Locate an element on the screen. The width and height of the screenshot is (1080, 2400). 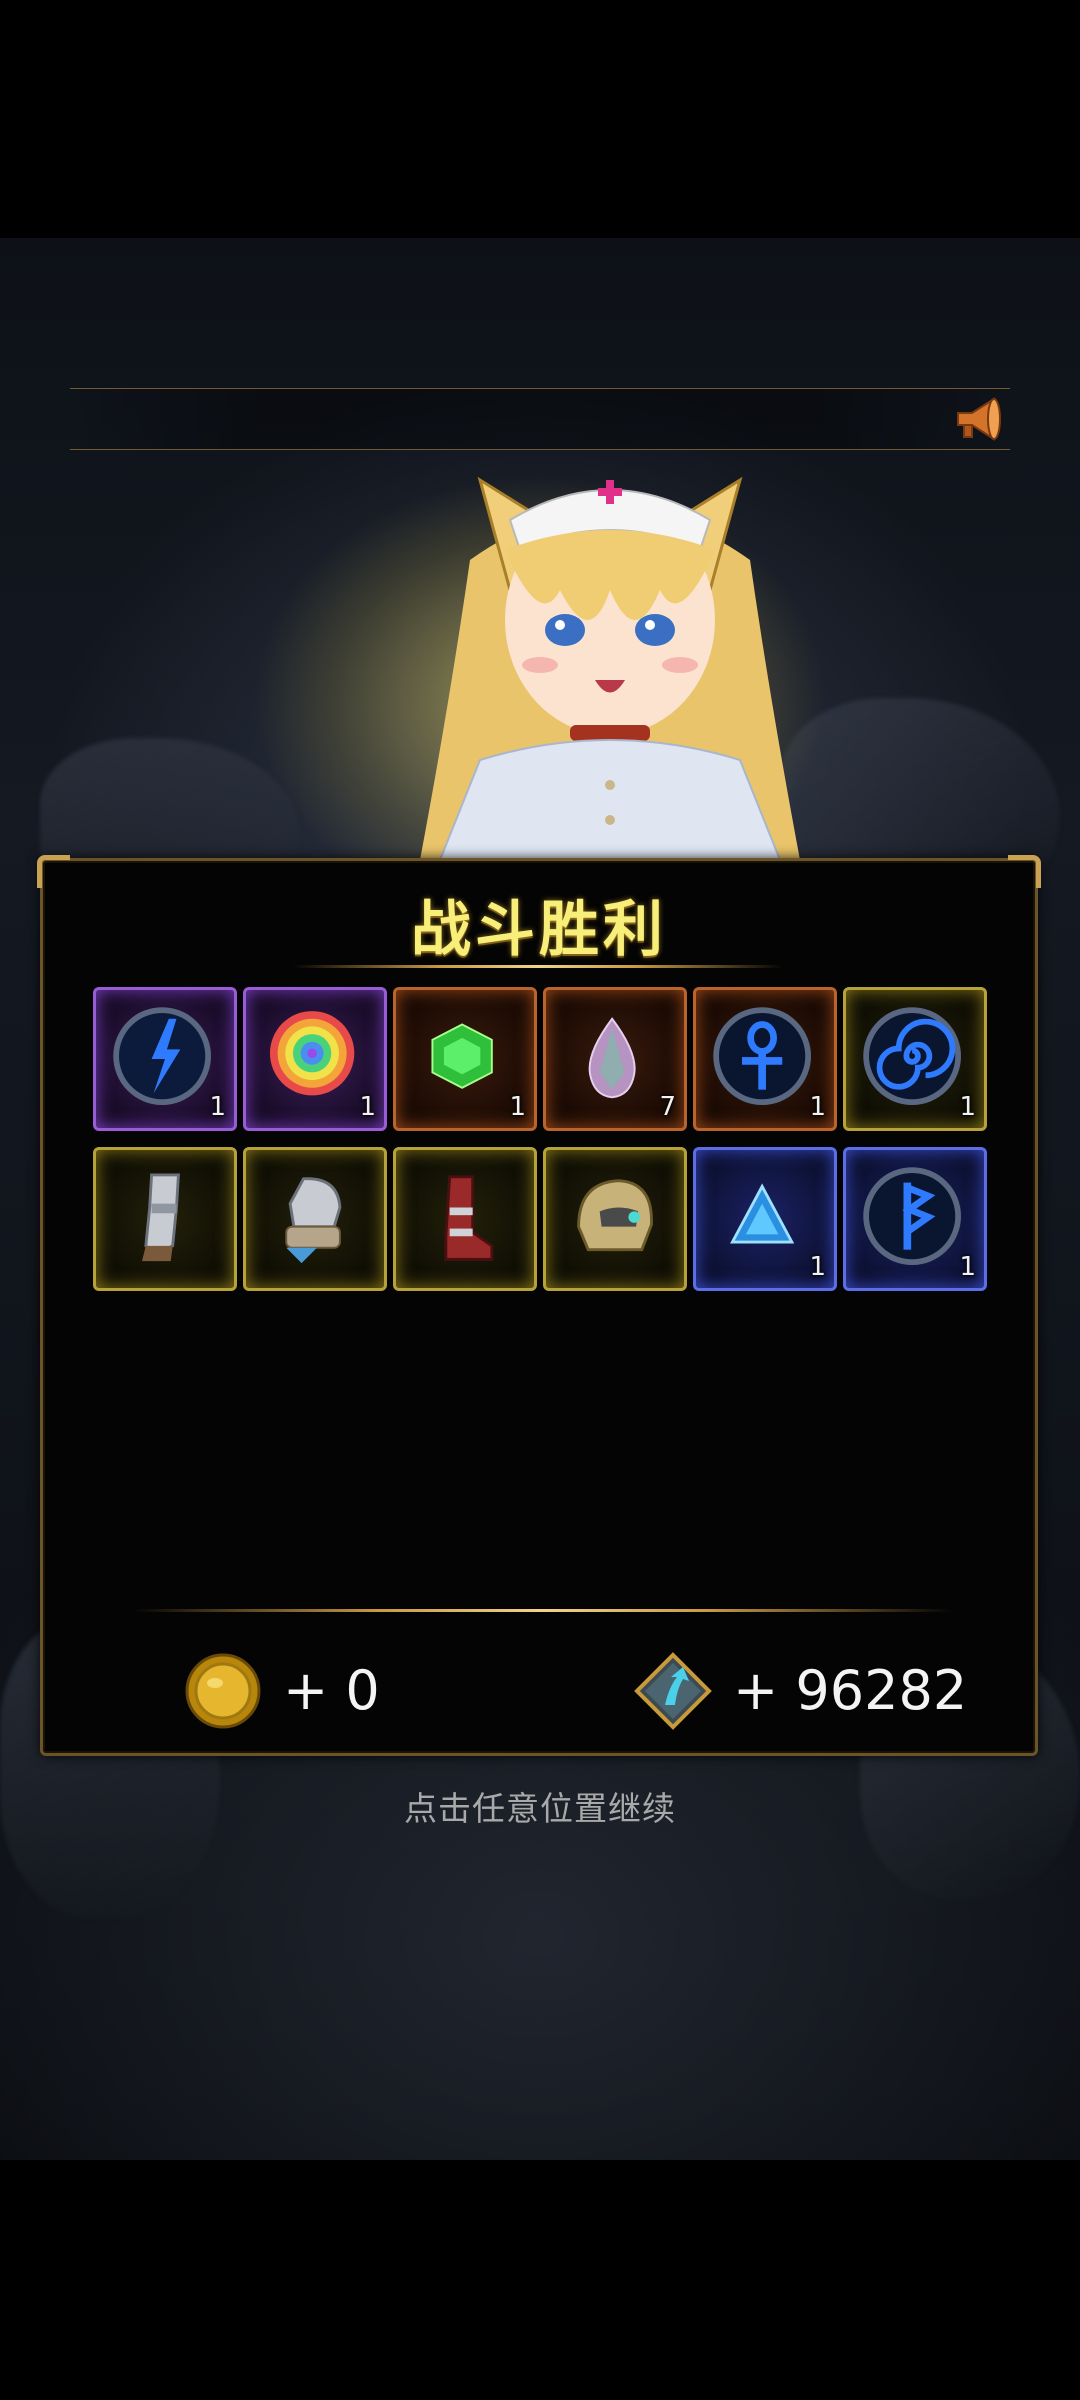
rewards-divider is located at coordinates (543, 1610).